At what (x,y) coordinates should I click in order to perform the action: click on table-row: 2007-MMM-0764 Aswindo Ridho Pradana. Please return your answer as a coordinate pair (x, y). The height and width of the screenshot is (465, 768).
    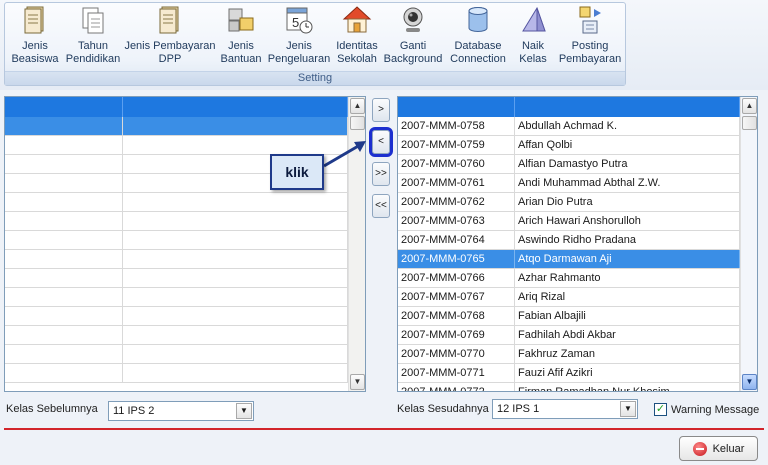
    Looking at the image, I should click on (569, 240).